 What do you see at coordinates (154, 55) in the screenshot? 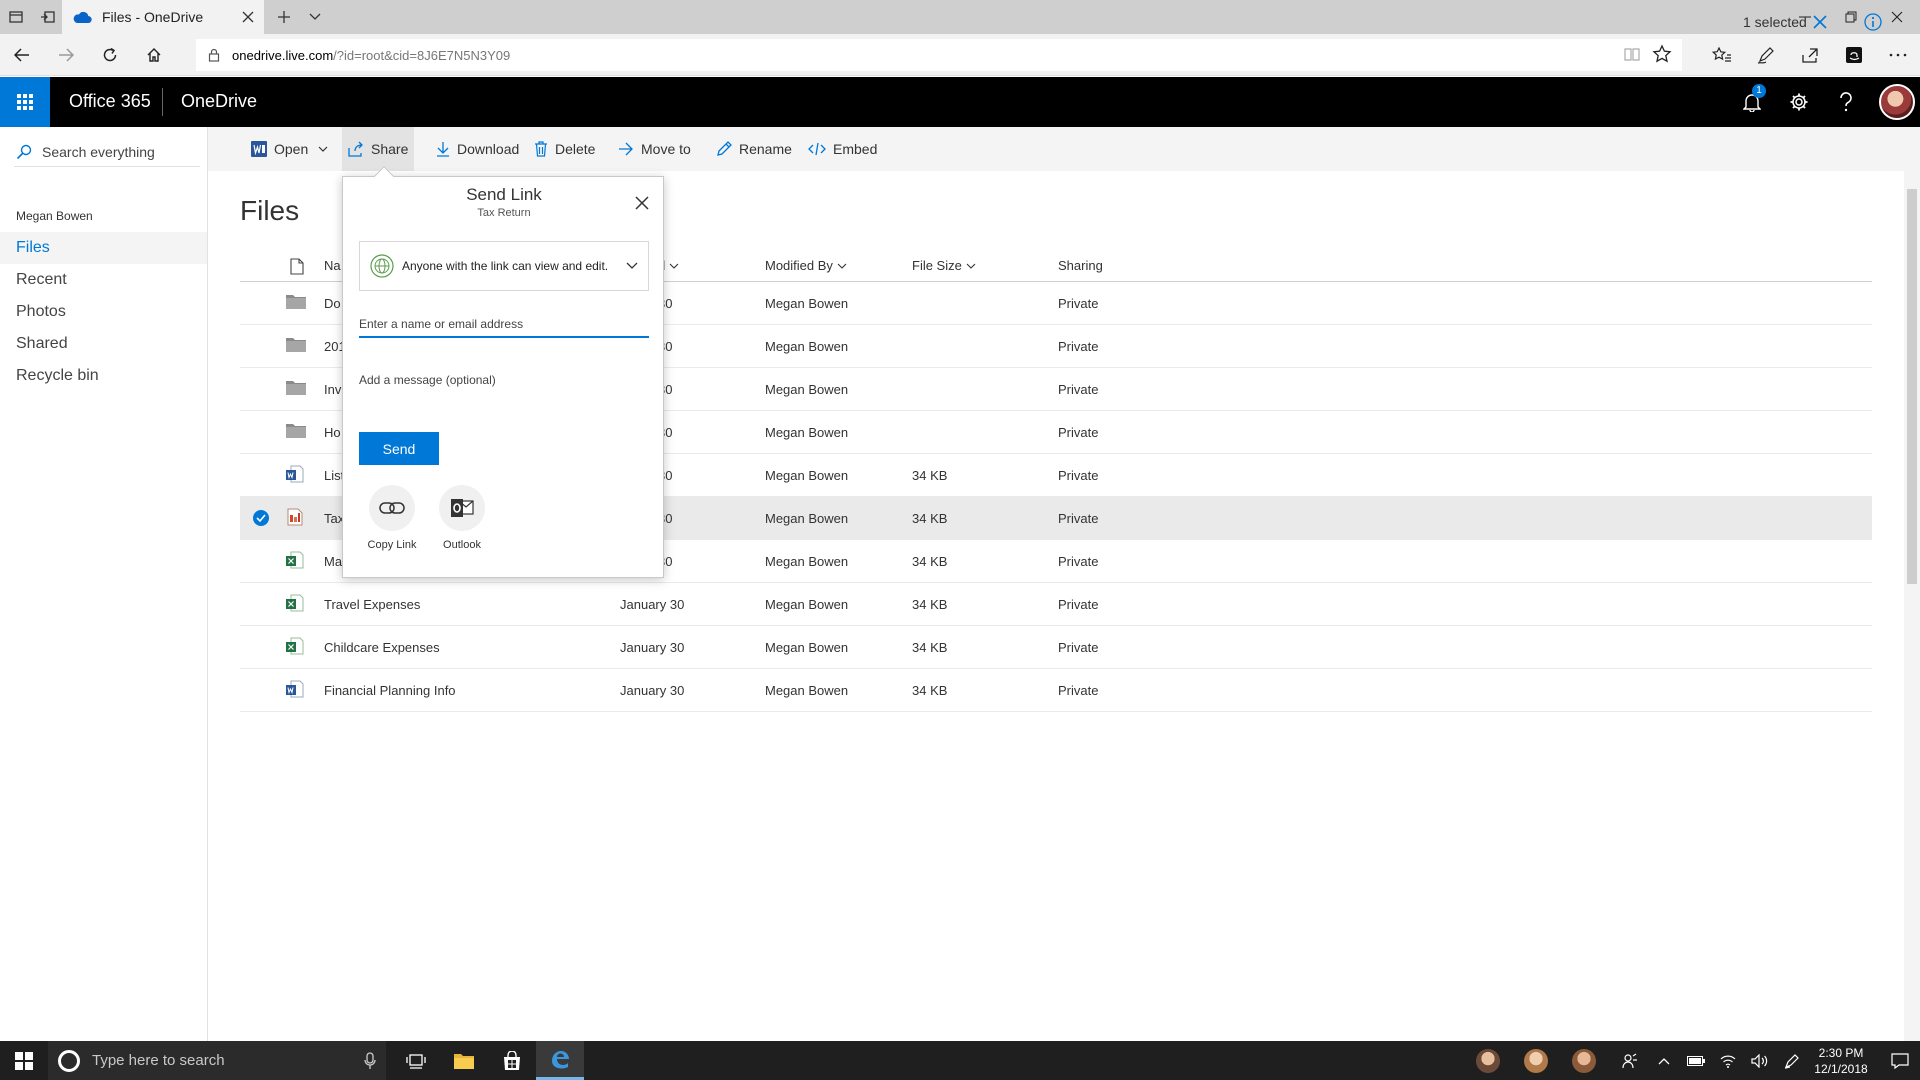
I see `home-icon` at bounding box center [154, 55].